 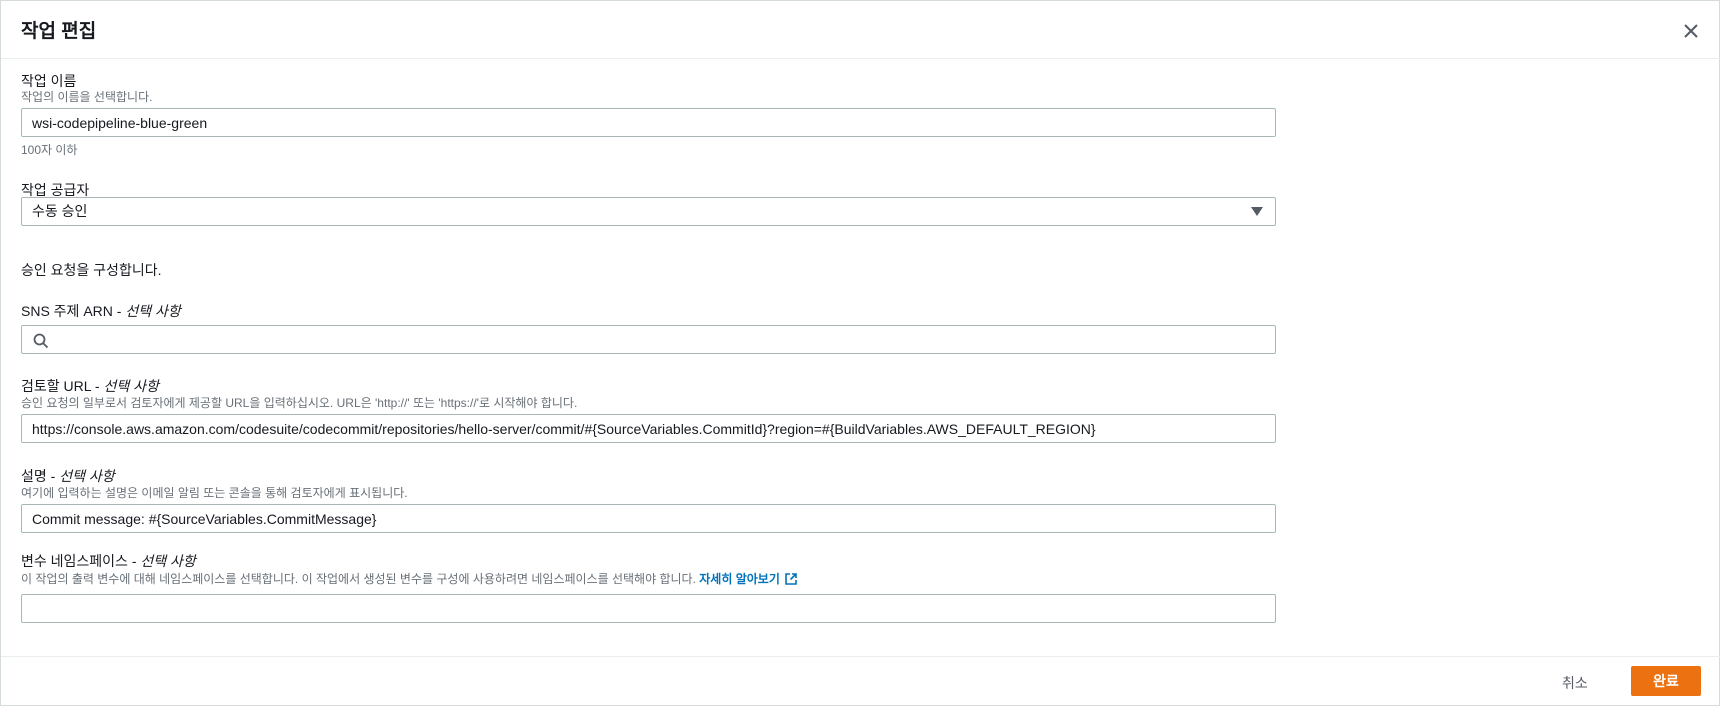 What do you see at coordinates (49, 150) in the screenshot?
I see `action-name-hint: 100자 이하` at bounding box center [49, 150].